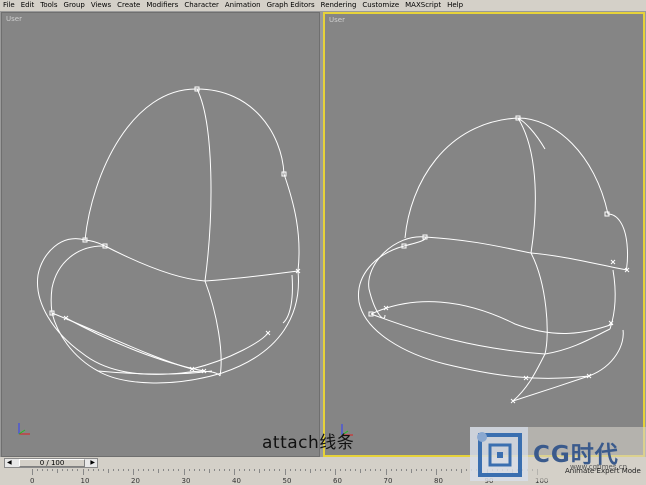 This screenshot has height=485, width=646. Describe the element at coordinates (423, 5) in the screenshot. I see `menu-maxscript: MAXScript` at that location.